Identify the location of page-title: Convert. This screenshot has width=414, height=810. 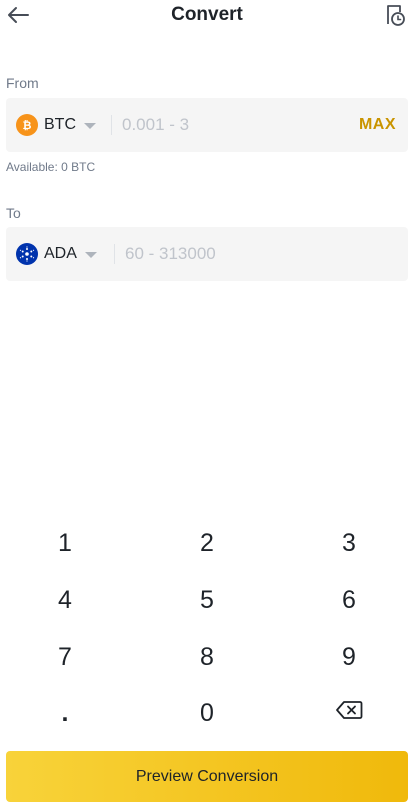
(207, 14).